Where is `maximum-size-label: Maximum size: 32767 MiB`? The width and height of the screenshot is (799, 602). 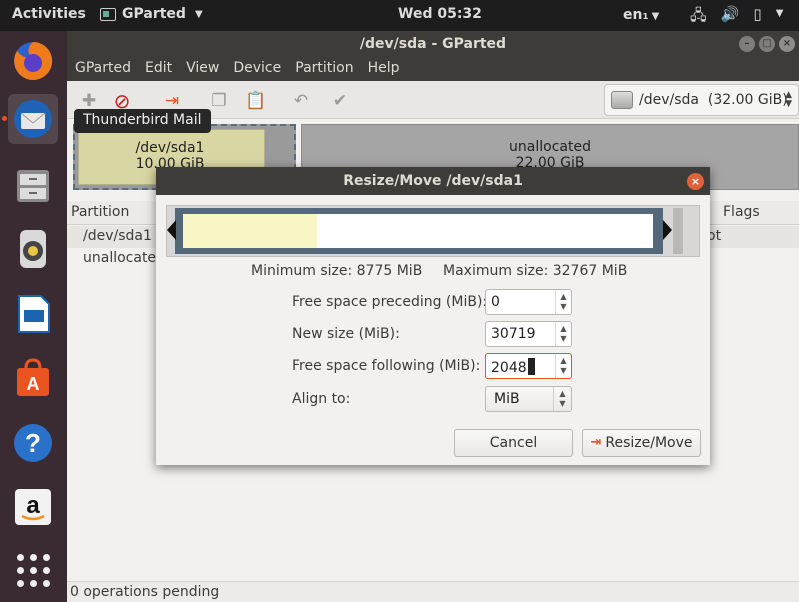 maximum-size-label: Maximum size: 32767 MiB is located at coordinates (535, 271).